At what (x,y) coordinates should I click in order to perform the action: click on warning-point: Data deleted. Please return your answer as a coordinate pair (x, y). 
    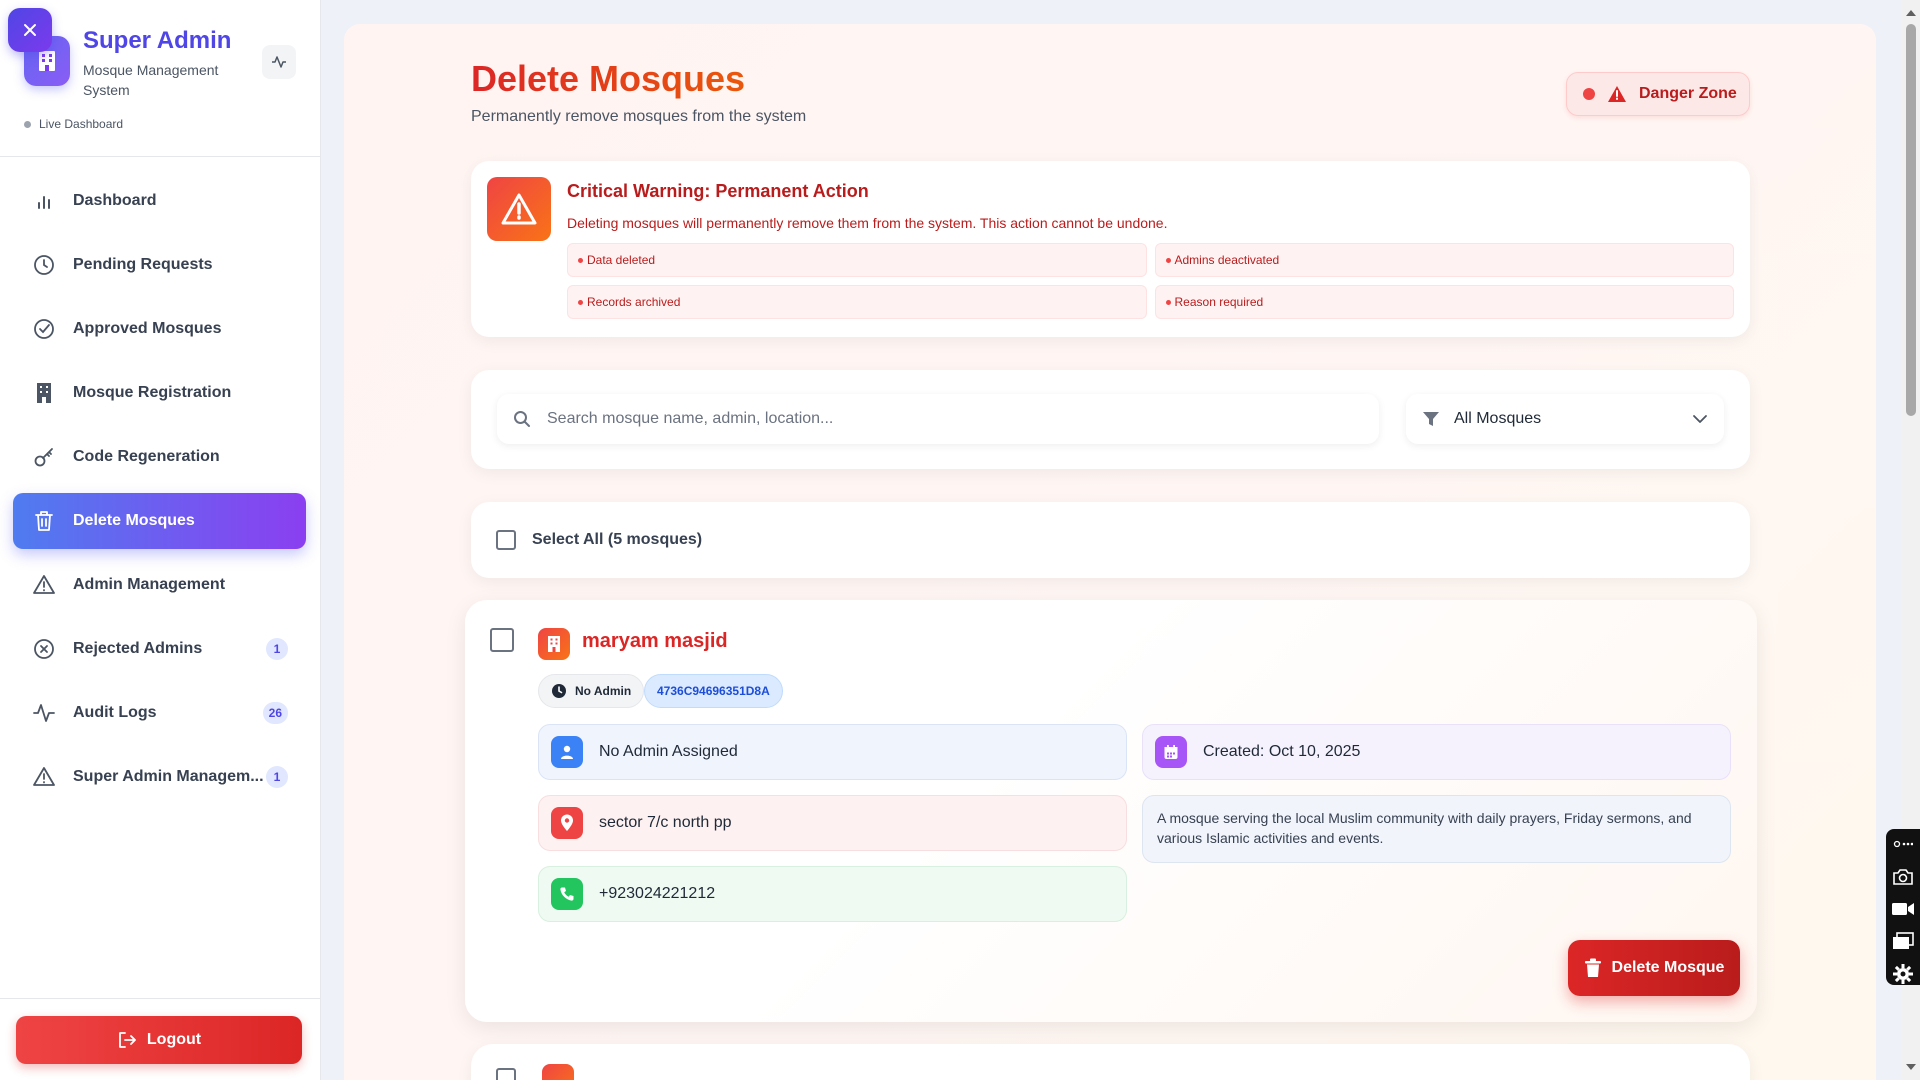
    Looking at the image, I should click on (857, 260).